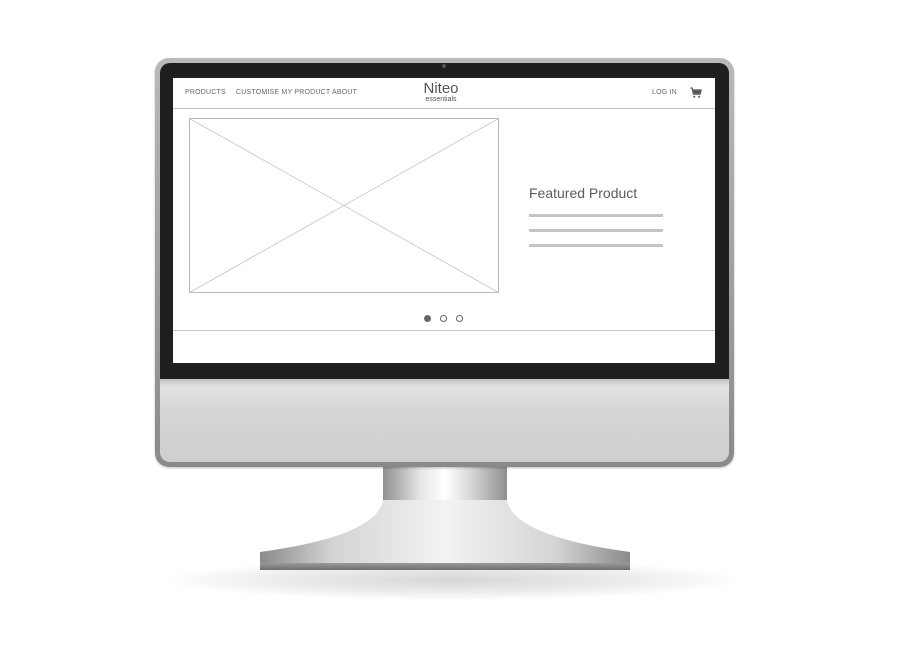  Describe the element at coordinates (445, 535) in the screenshot. I see `monitor-stand-foot` at that location.